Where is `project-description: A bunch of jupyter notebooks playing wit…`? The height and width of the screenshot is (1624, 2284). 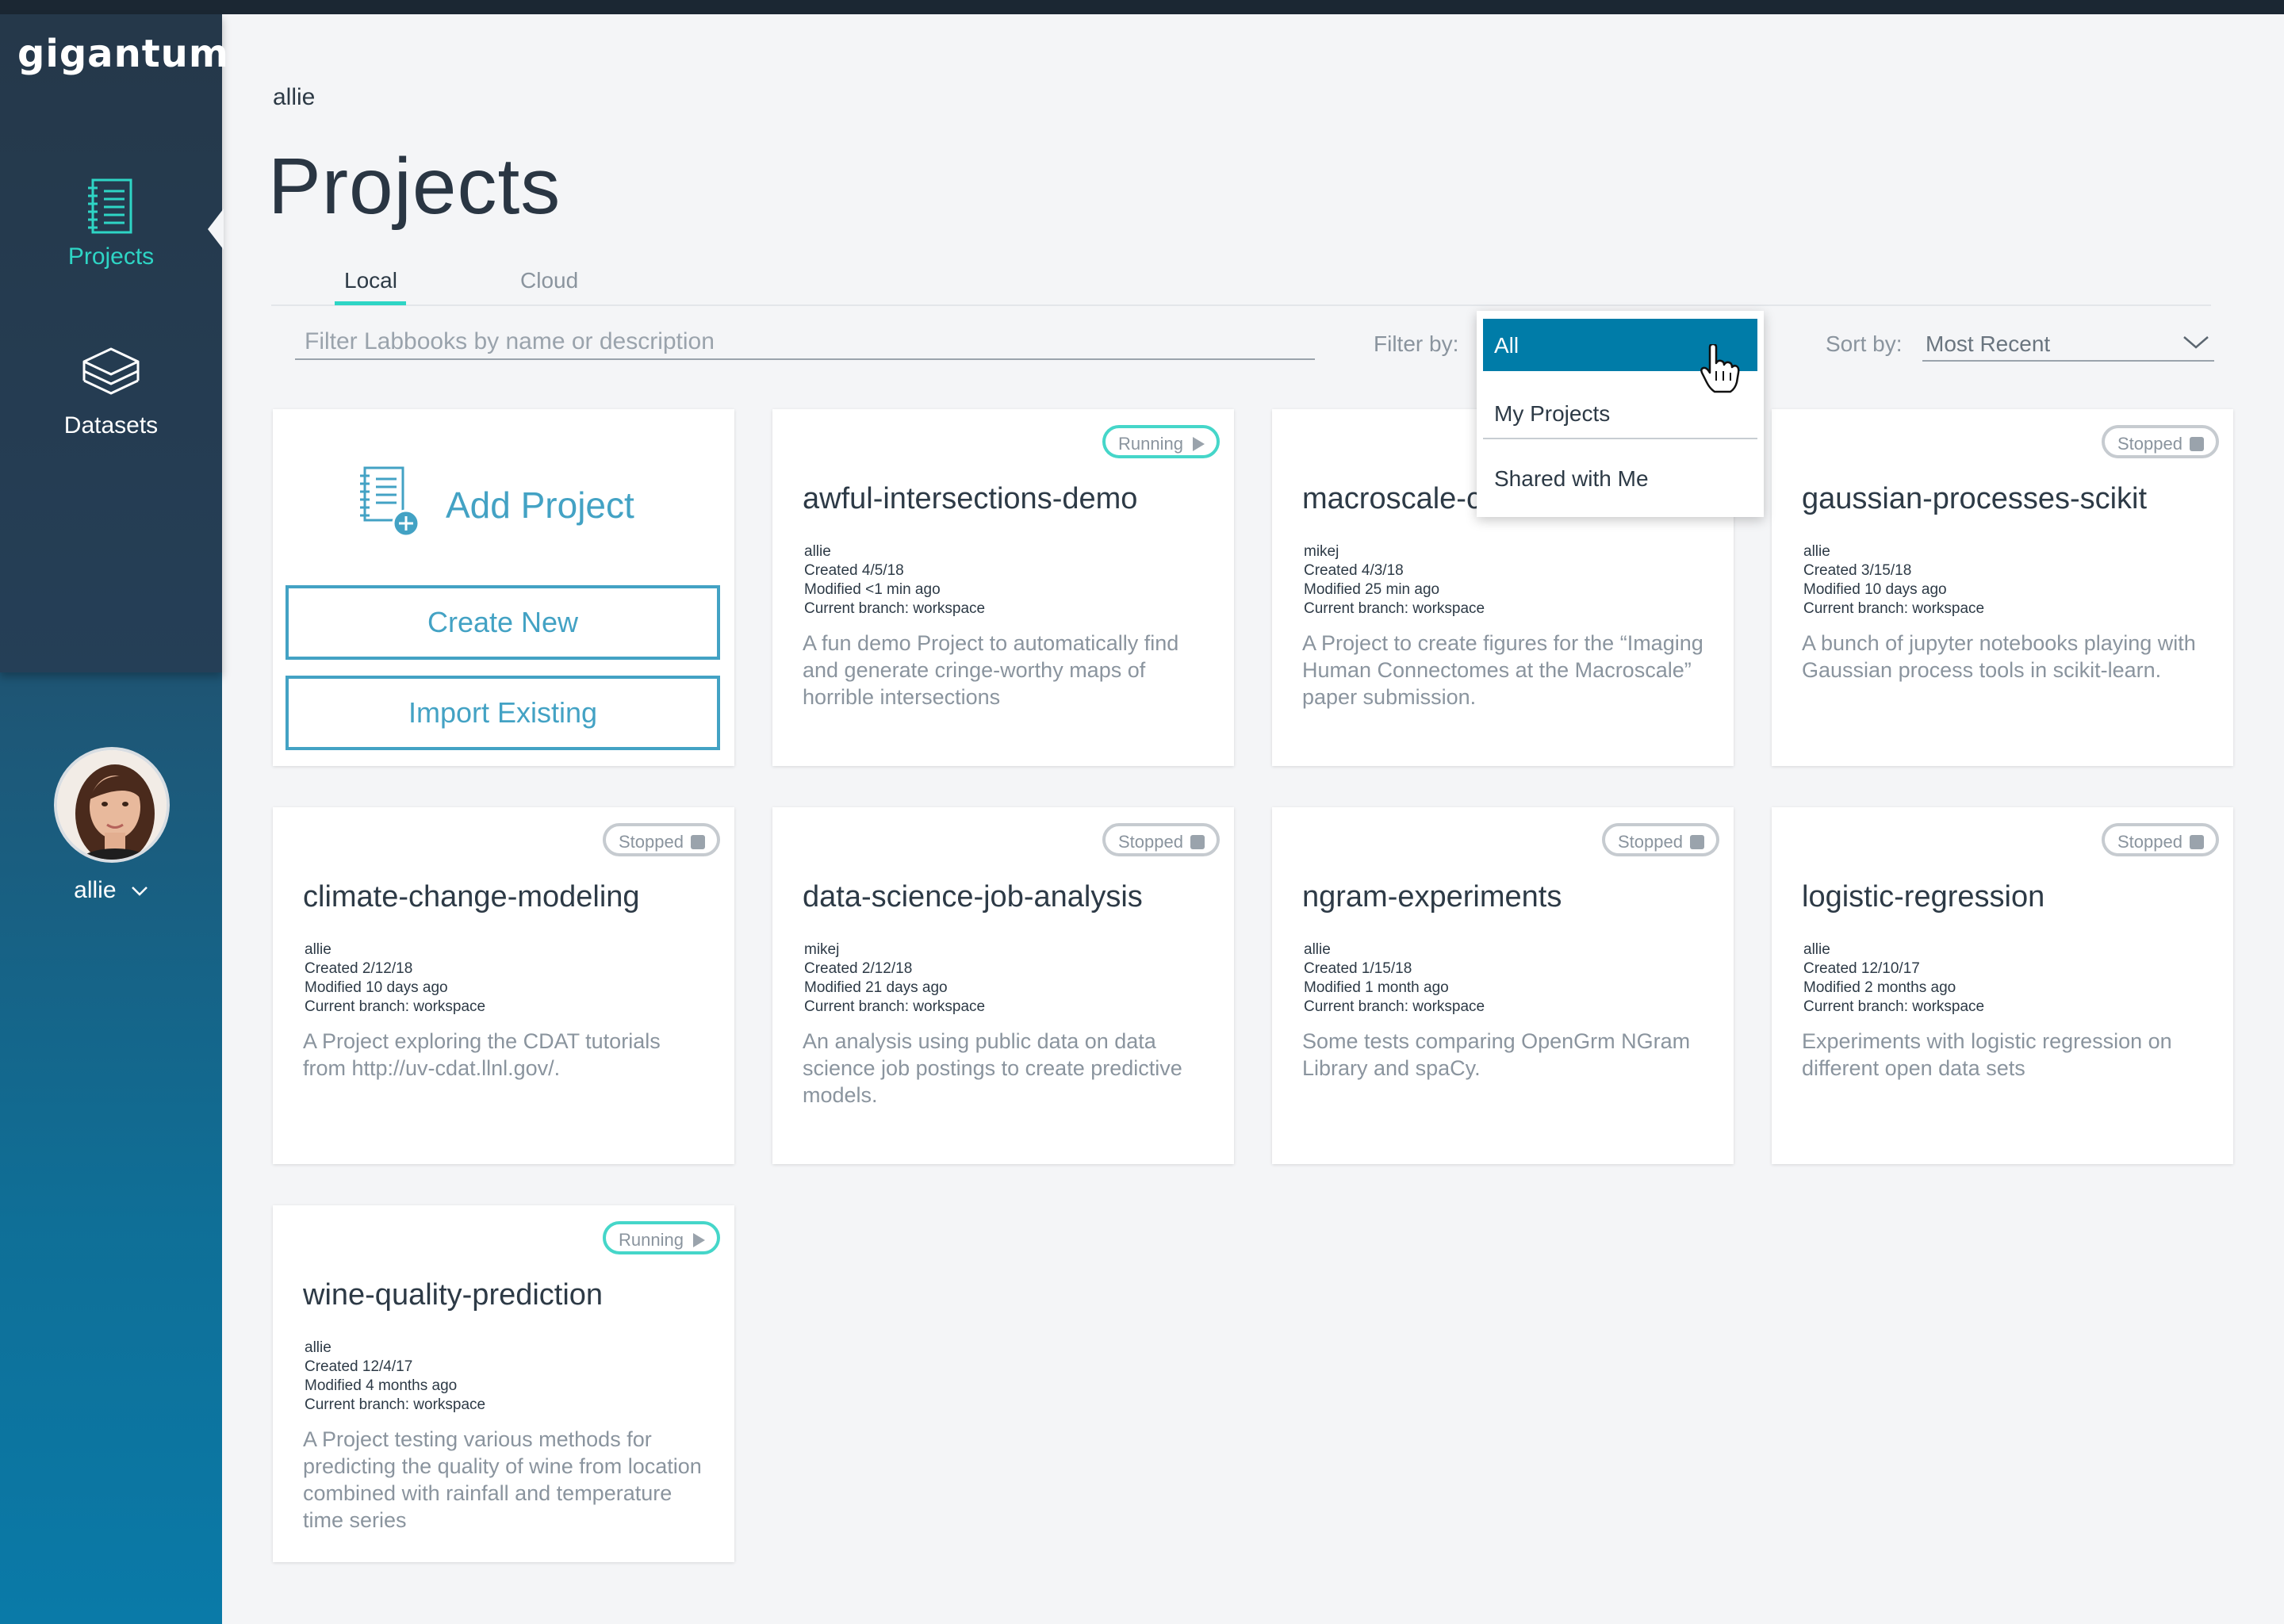 project-description: A bunch of jupyter notebooks playing wit… is located at coordinates (1999, 656).